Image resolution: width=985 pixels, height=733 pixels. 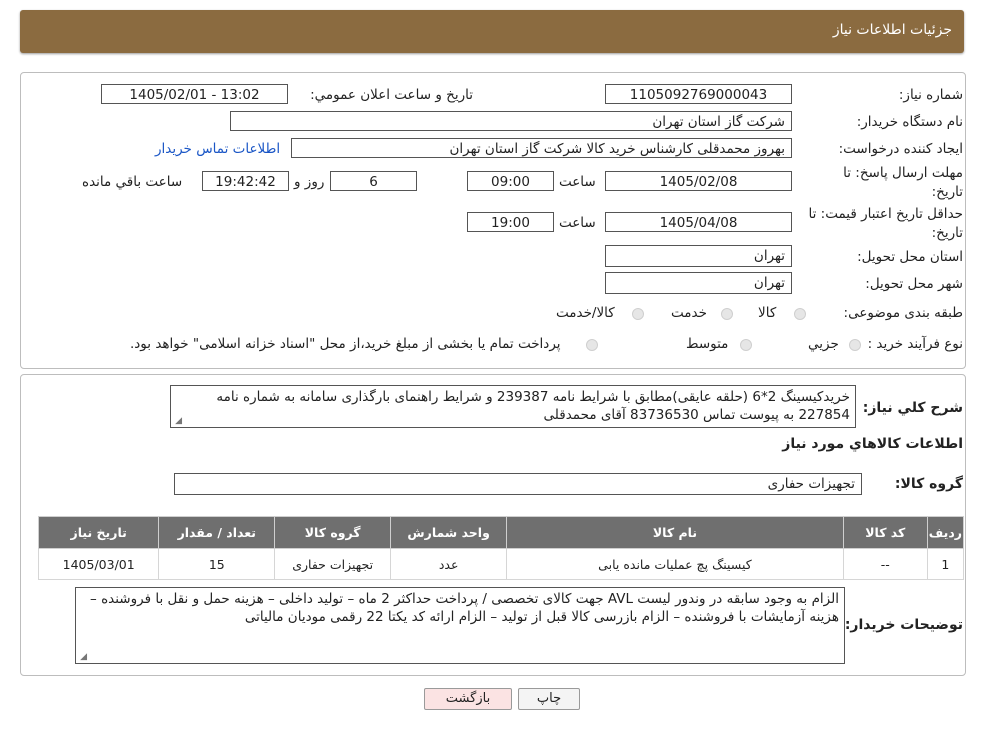 I want to click on category-goods-service-radio, so click(x=638, y=314).